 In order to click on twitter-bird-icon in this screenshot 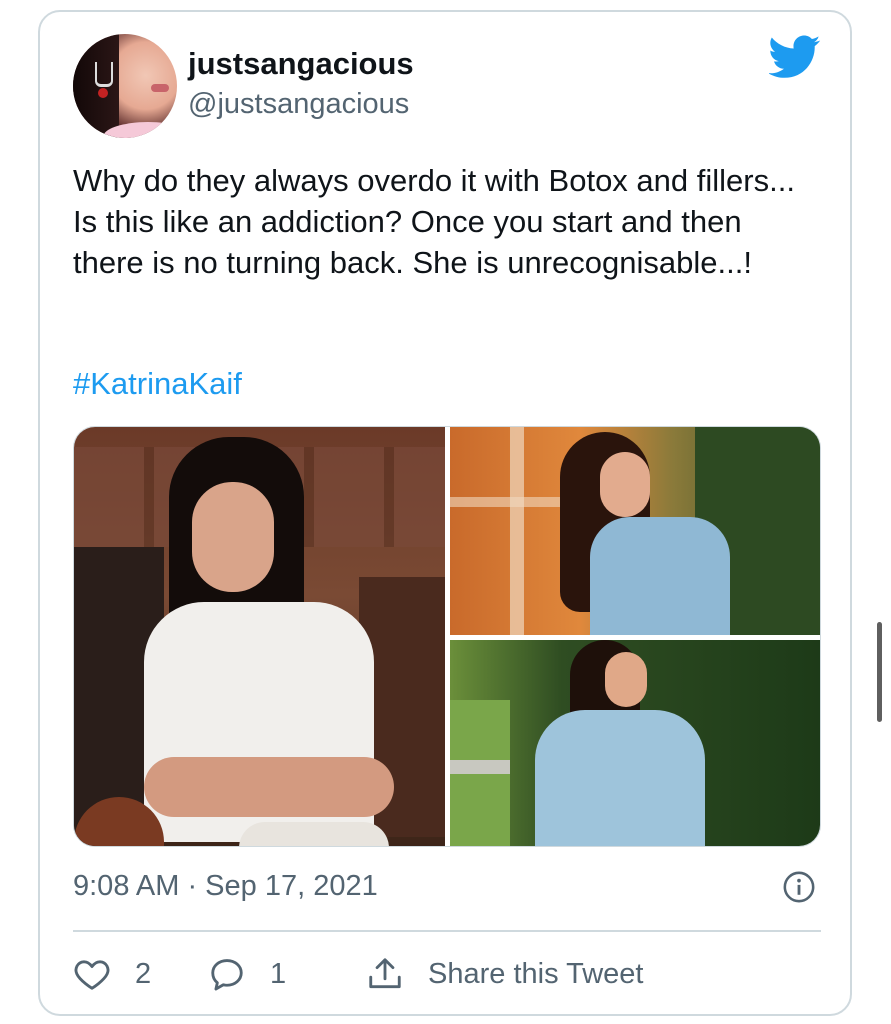, I will do `click(795, 57)`.